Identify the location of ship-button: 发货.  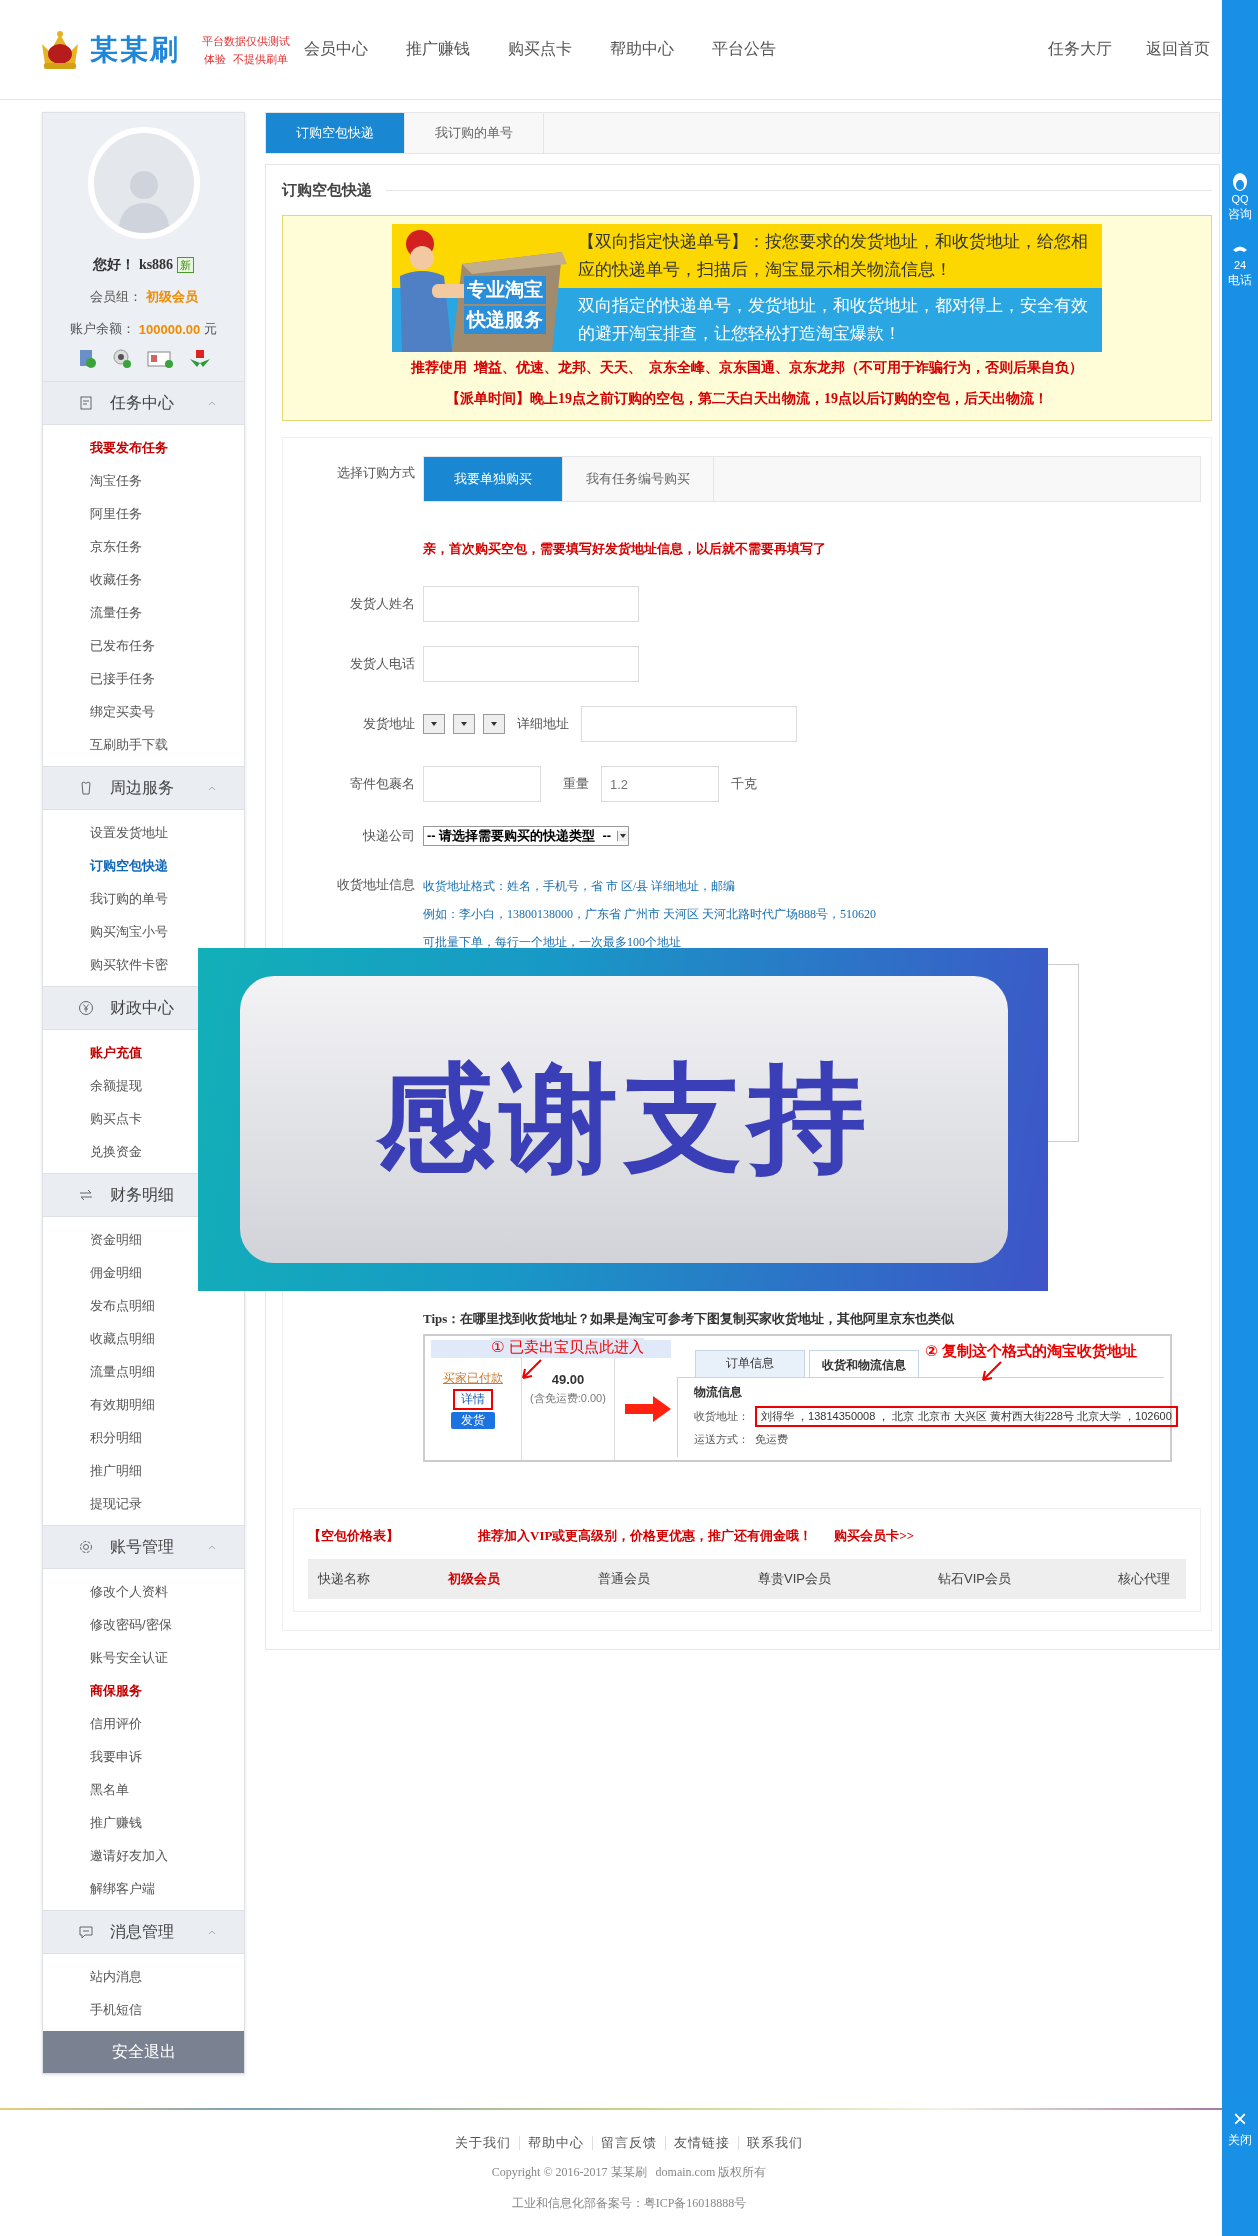
(473, 1420).